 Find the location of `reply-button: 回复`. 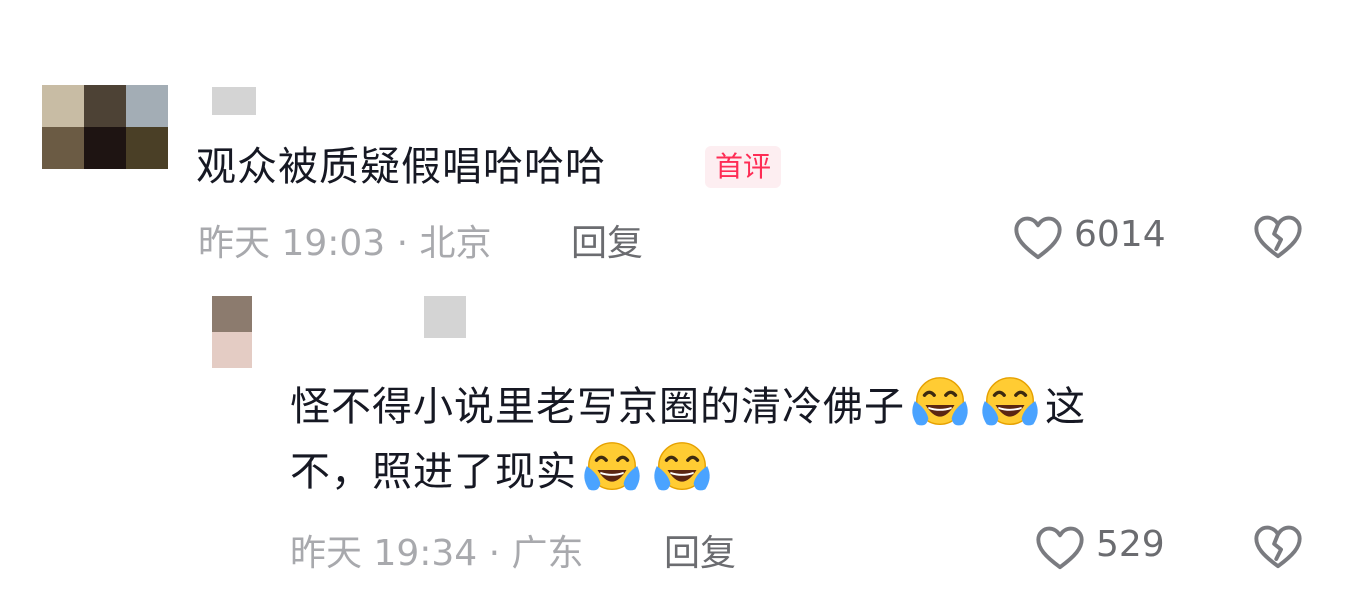

reply-button: 回复 is located at coordinates (607, 240).